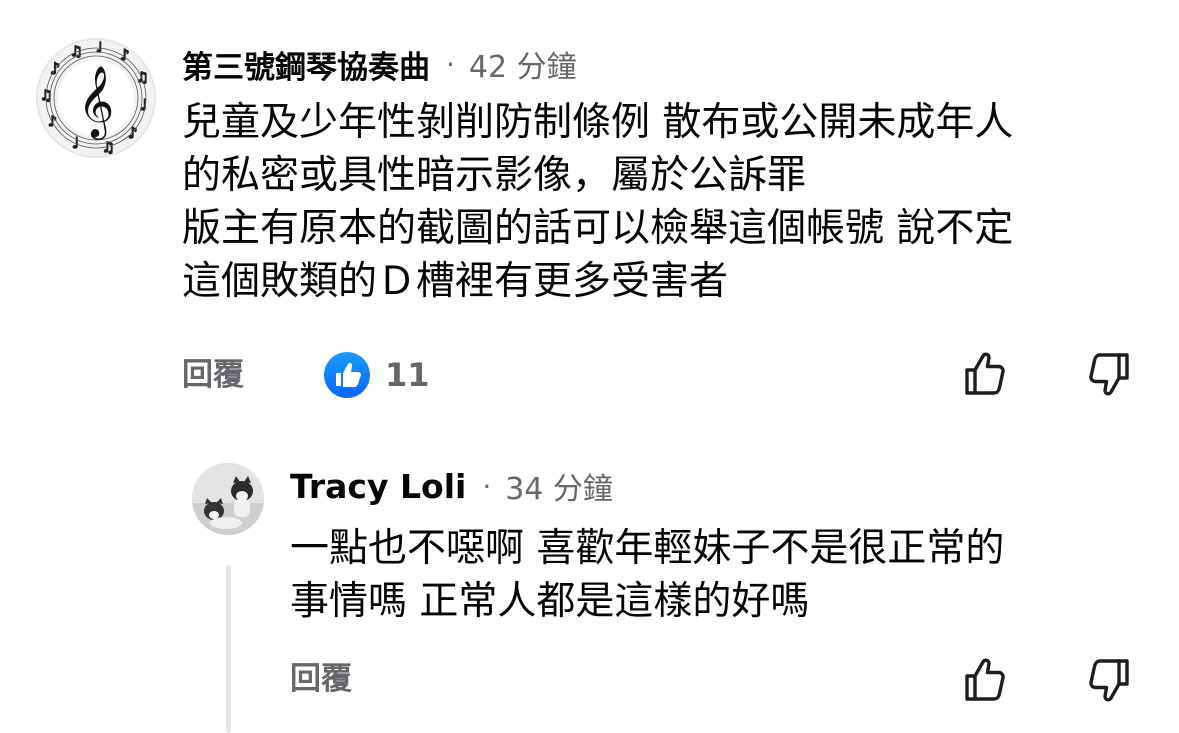 Image resolution: width=1179 pixels, height=733 pixels. What do you see at coordinates (598, 122) in the screenshot?
I see `comment-line: 兒童及少年性剝削防制條例 散布或公開未成年人` at bounding box center [598, 122].